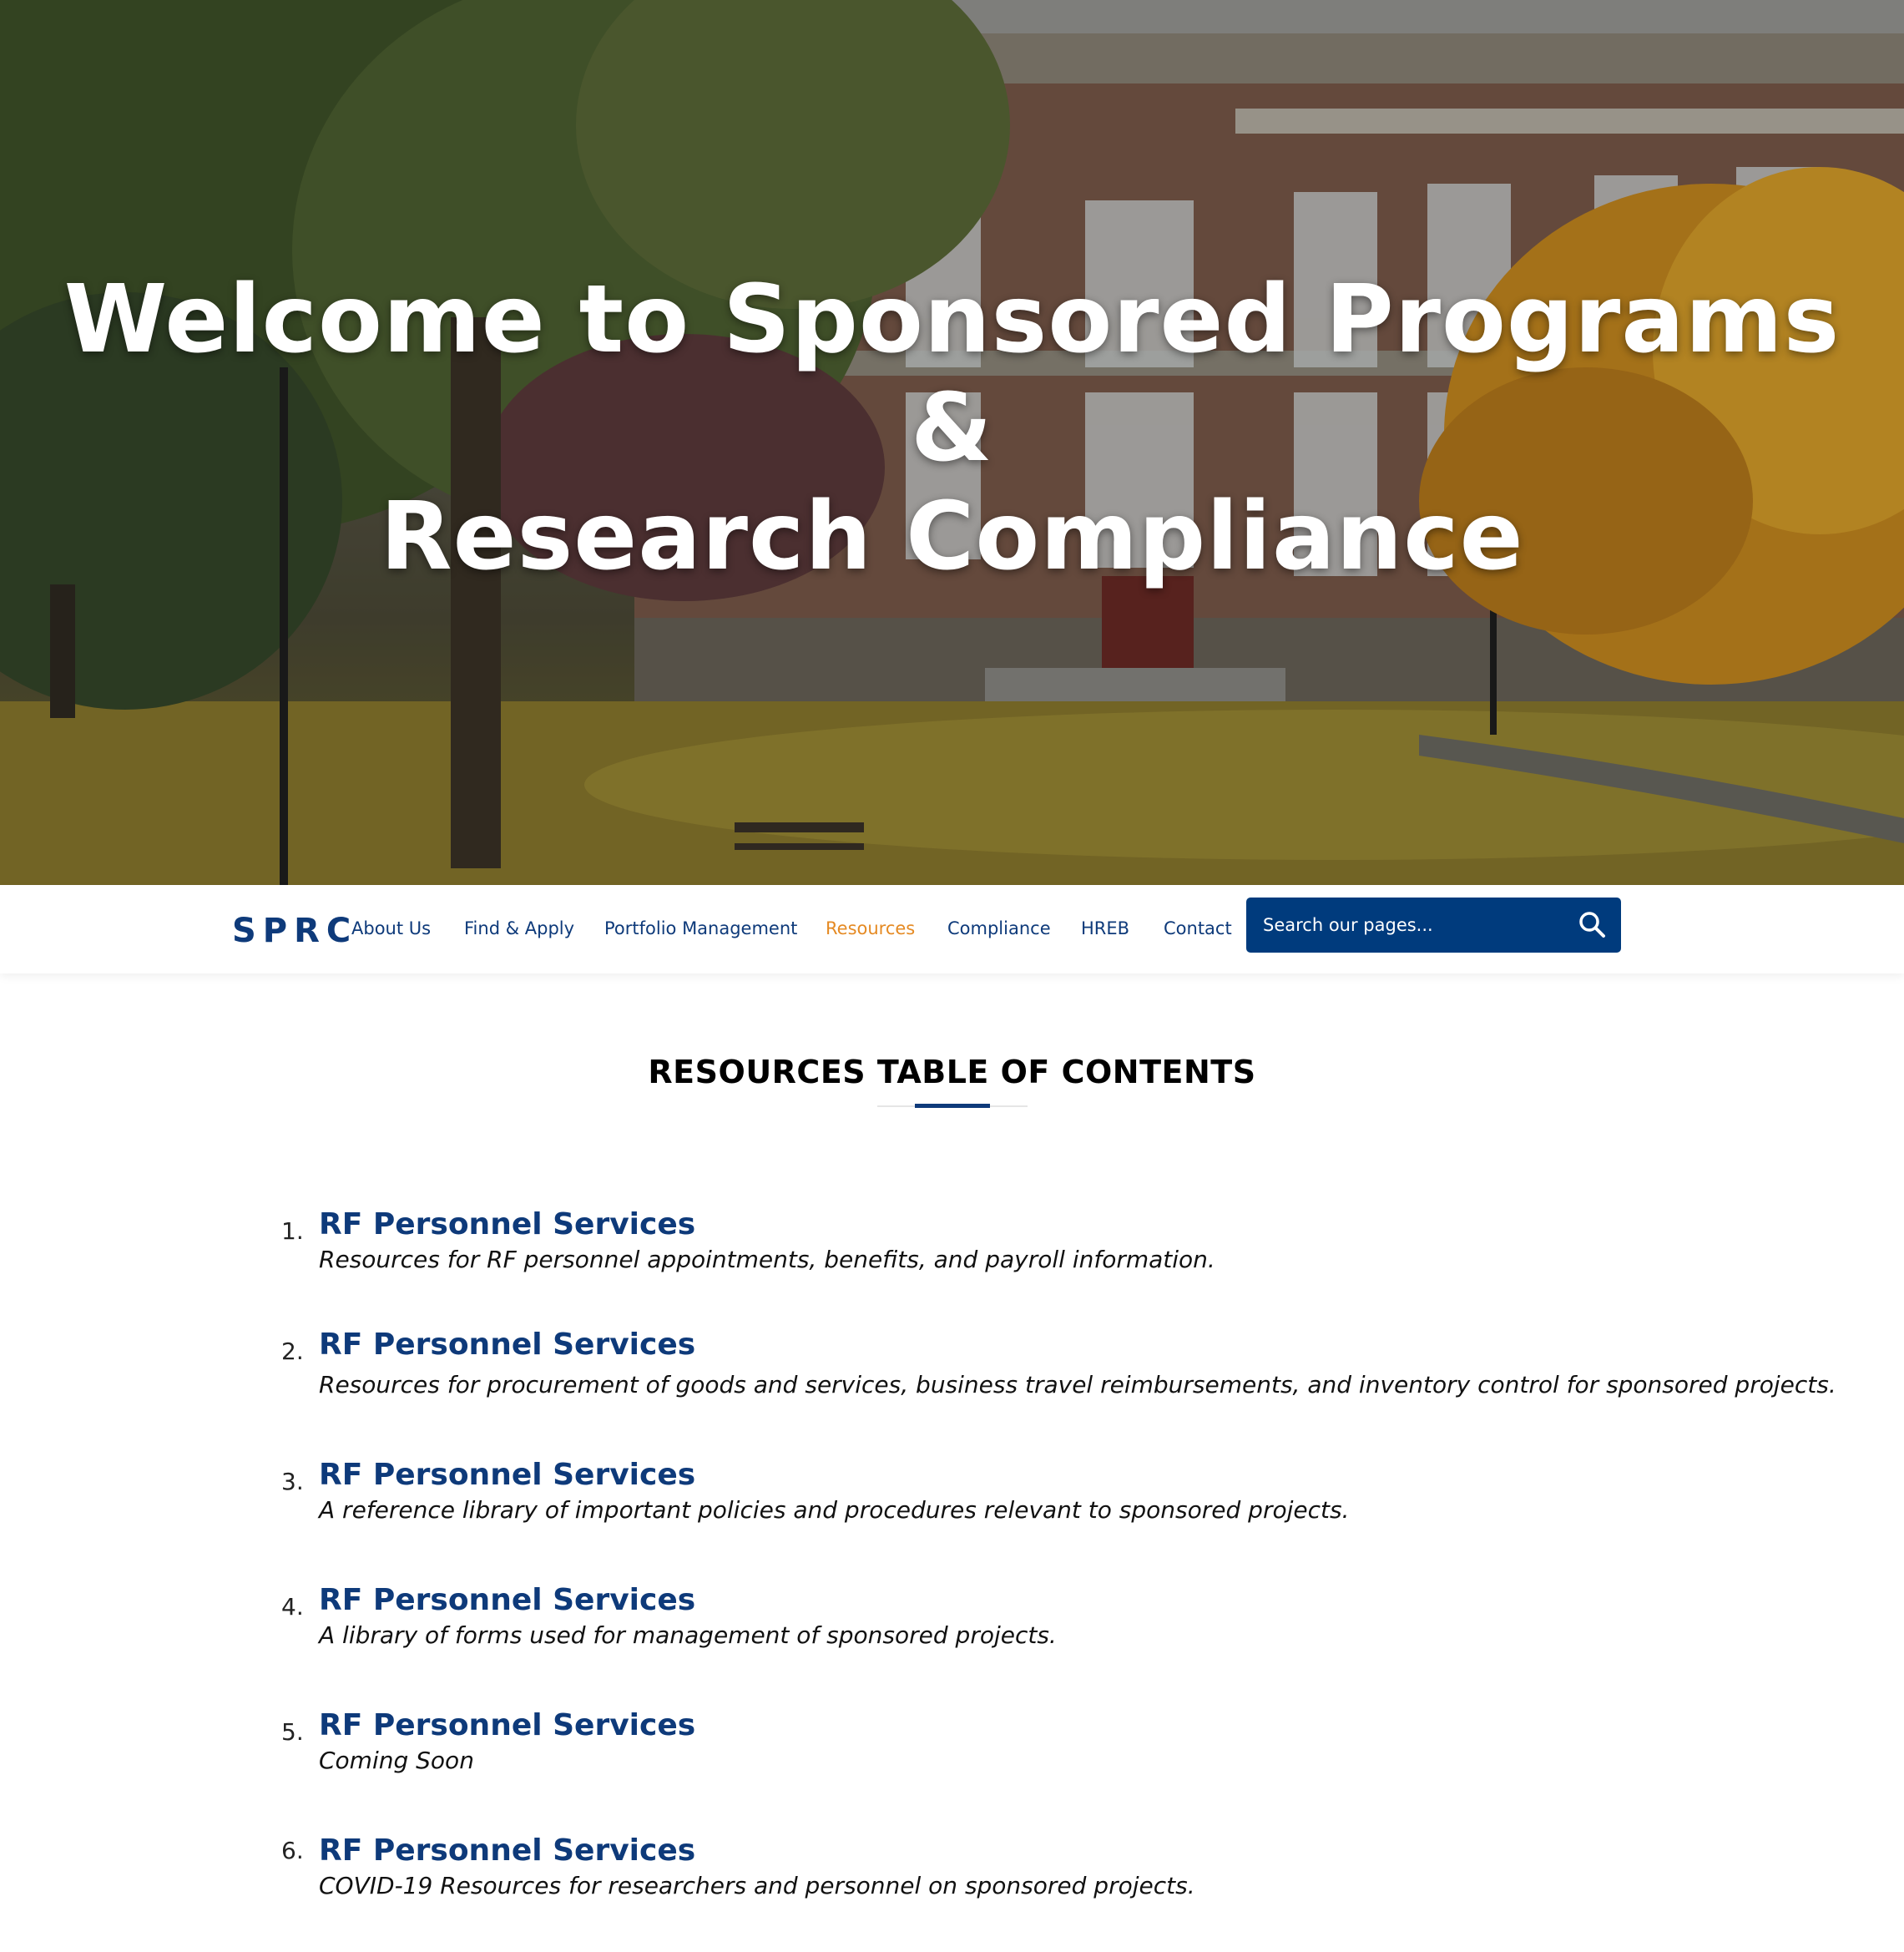  I want to click on list-item-number: 4., so click(292, 1607).